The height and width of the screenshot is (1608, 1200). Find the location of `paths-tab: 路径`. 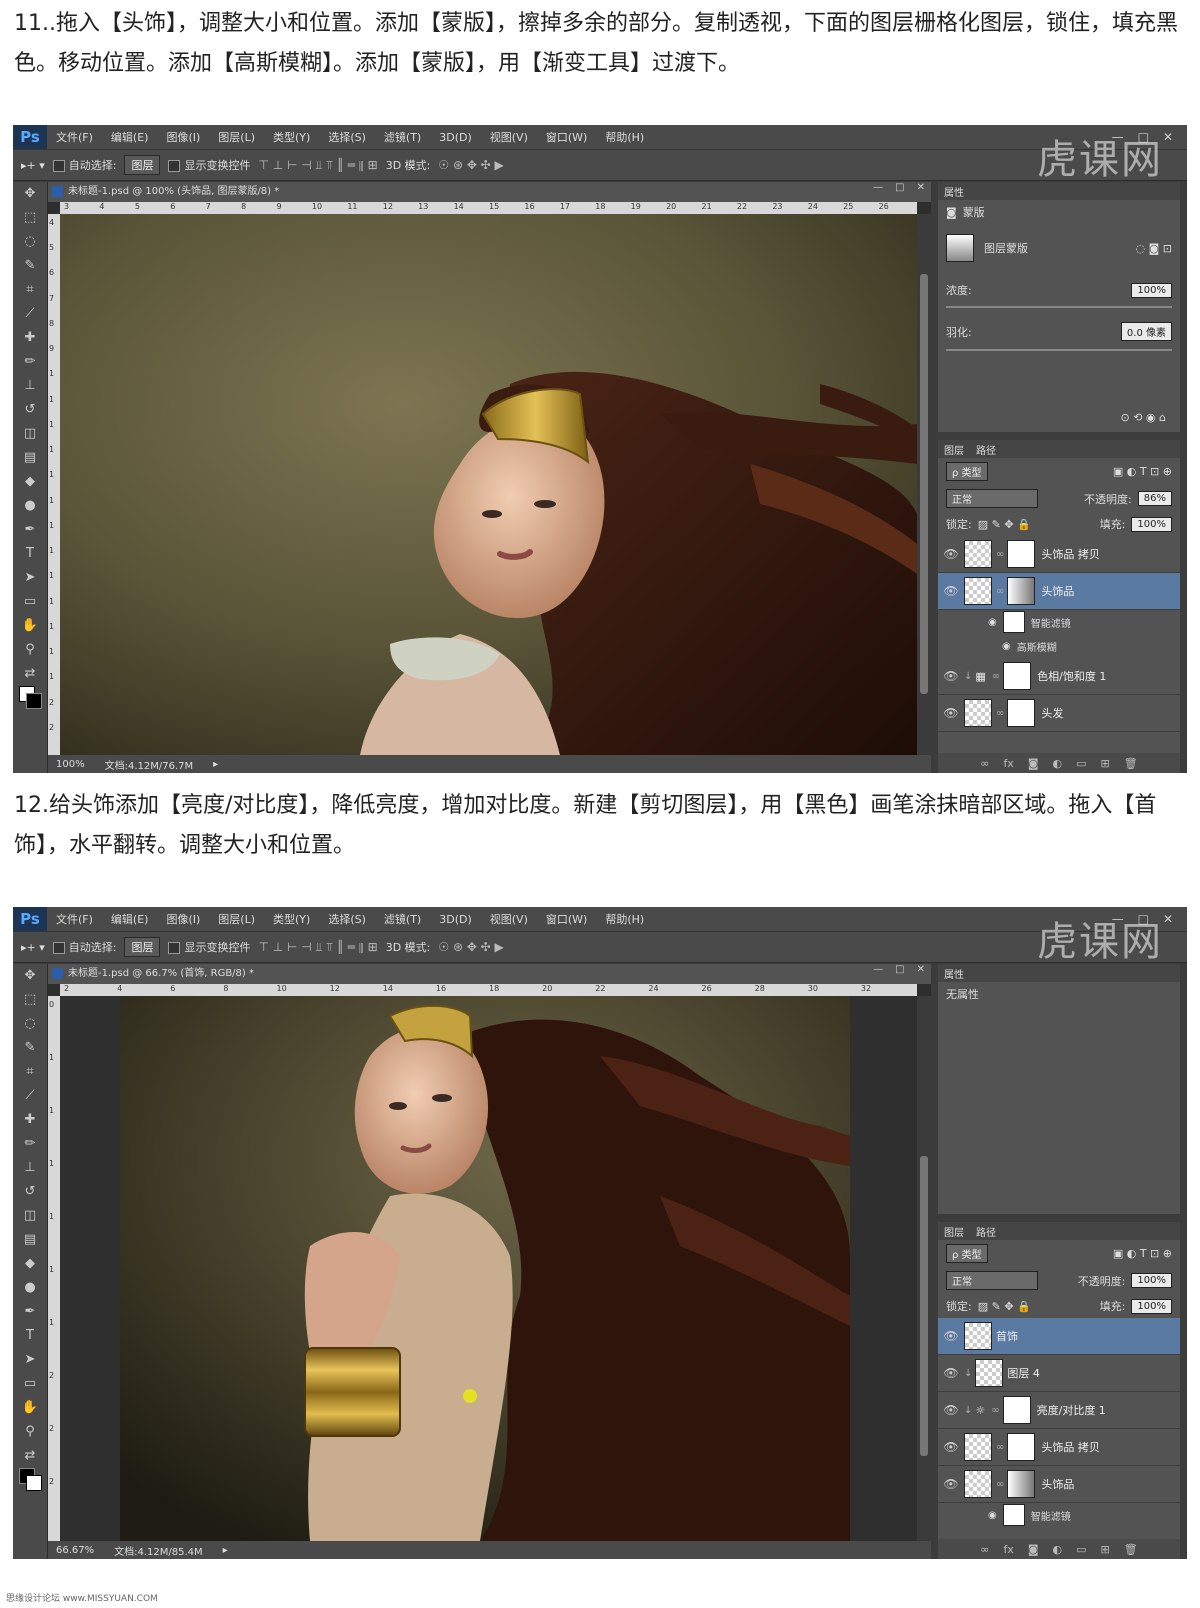

paths-tab: 路径 is located at coordinates (986, 449).